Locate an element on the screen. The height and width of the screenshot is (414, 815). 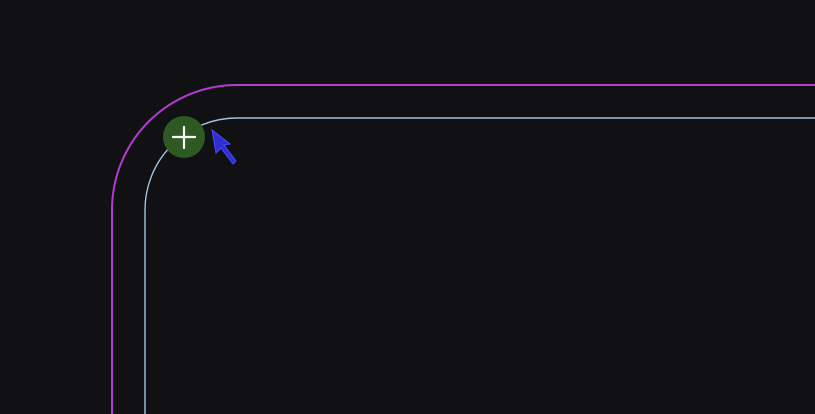
snap-marker is located at coordinates (184, 137).